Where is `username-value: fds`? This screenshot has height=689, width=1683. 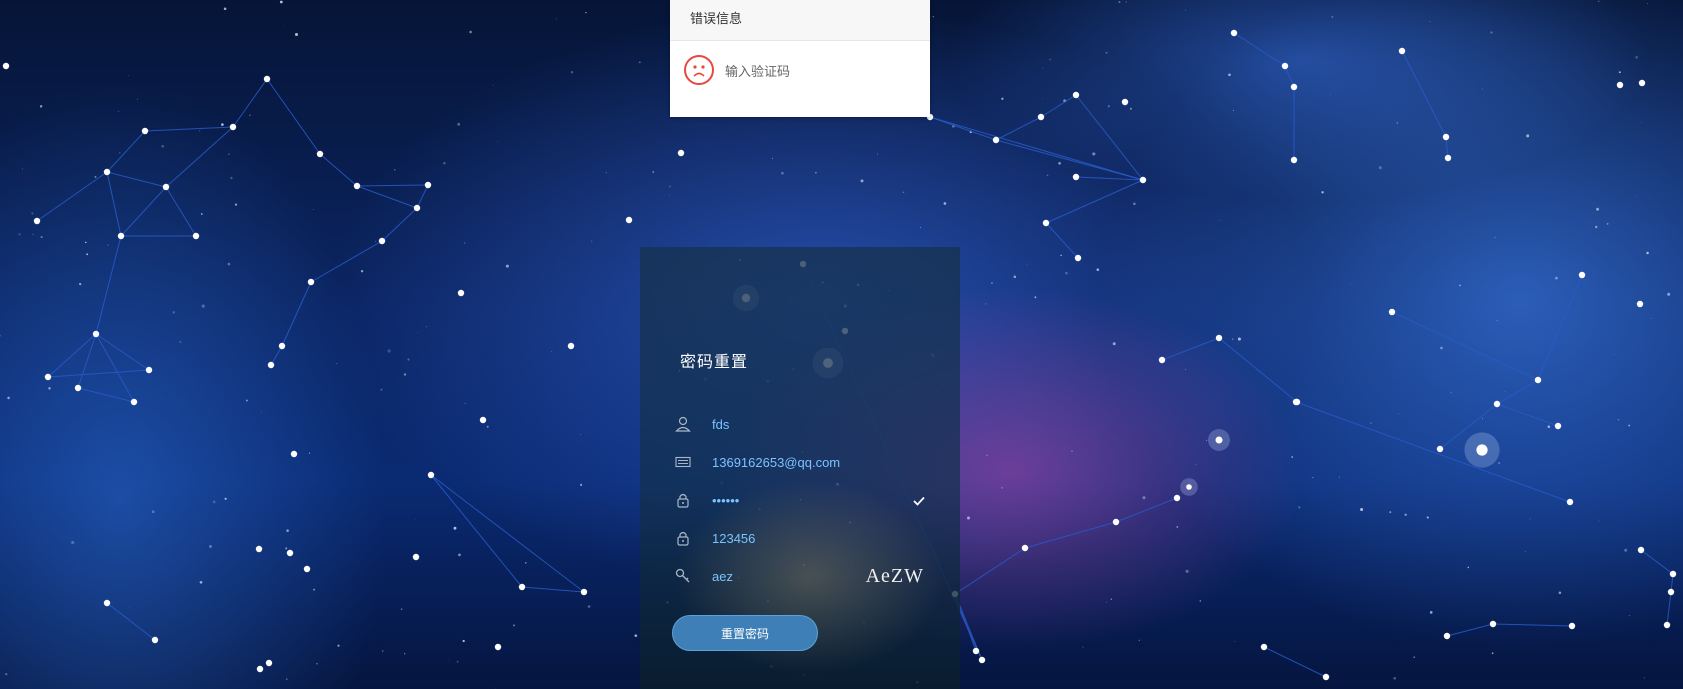 username-value: fds is located at coordinates (720, 424).